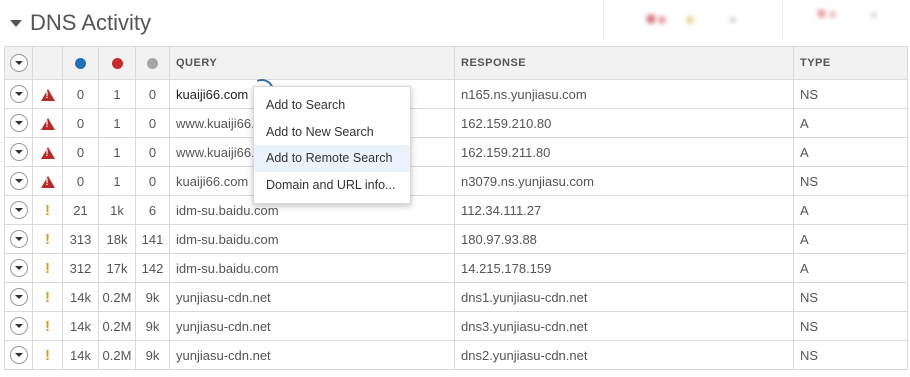 This screenshot has height=377, width=910. Describe the element at coordinates (80, 23) in the screenshot. I see `panel-header: DNS Activity` at that location.